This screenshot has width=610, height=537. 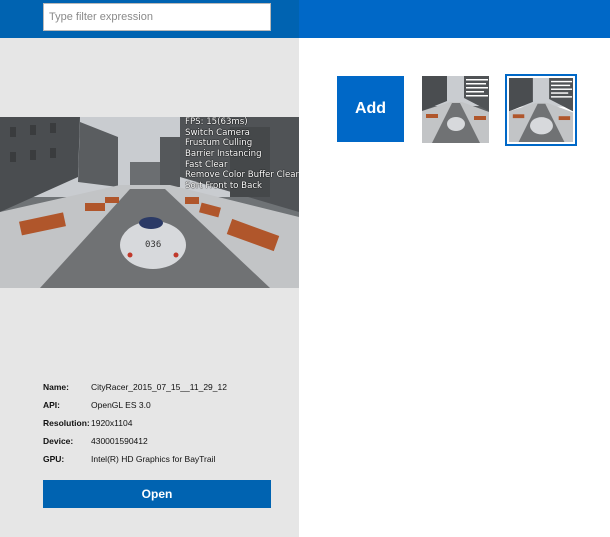 I want to click on capture-thumbnail, so click(x=455, y=109).